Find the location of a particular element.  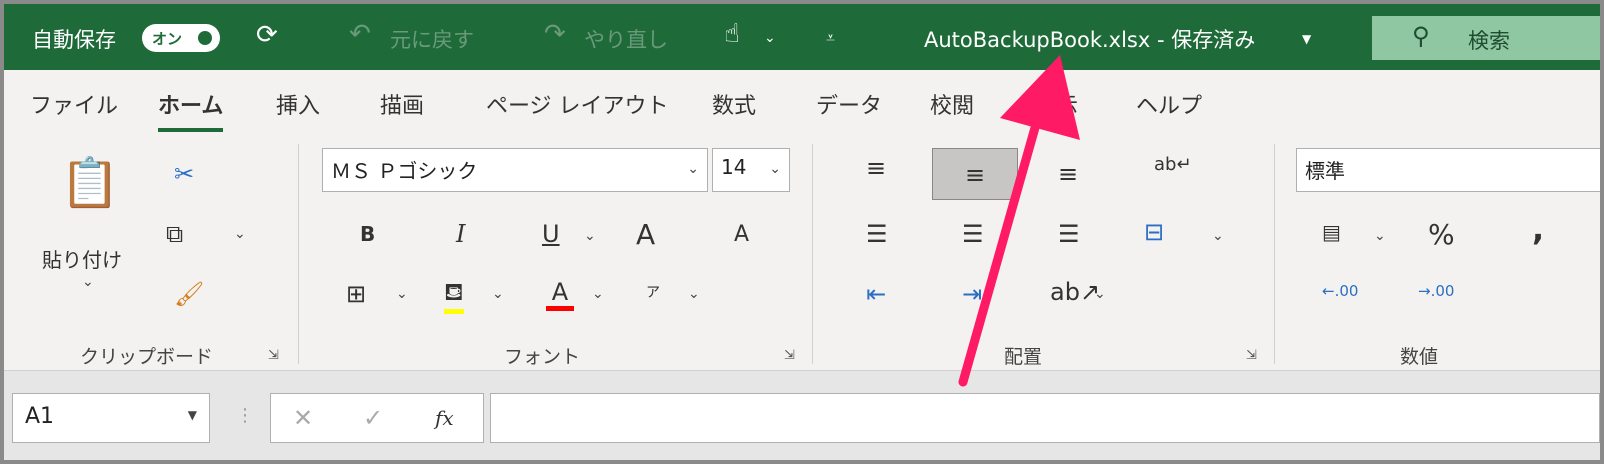

formula-buttons: ✕ ✓ fx is located at coordinates (377, 418).